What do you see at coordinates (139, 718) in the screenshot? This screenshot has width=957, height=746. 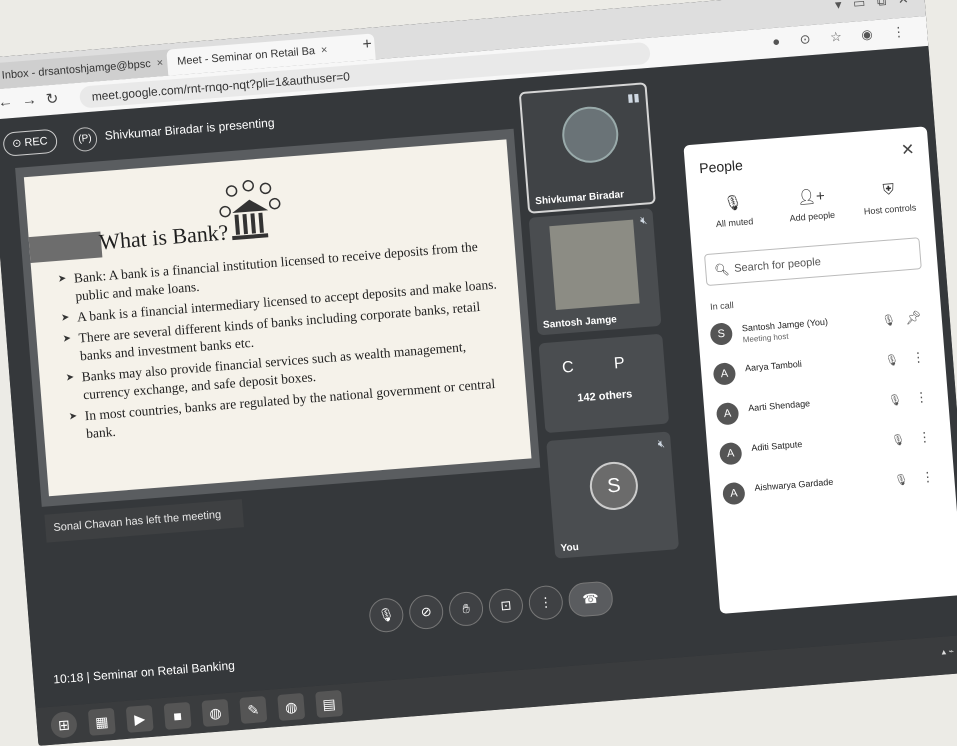 I see `media-player-icon: ▶` at bounding box center [139, 718].